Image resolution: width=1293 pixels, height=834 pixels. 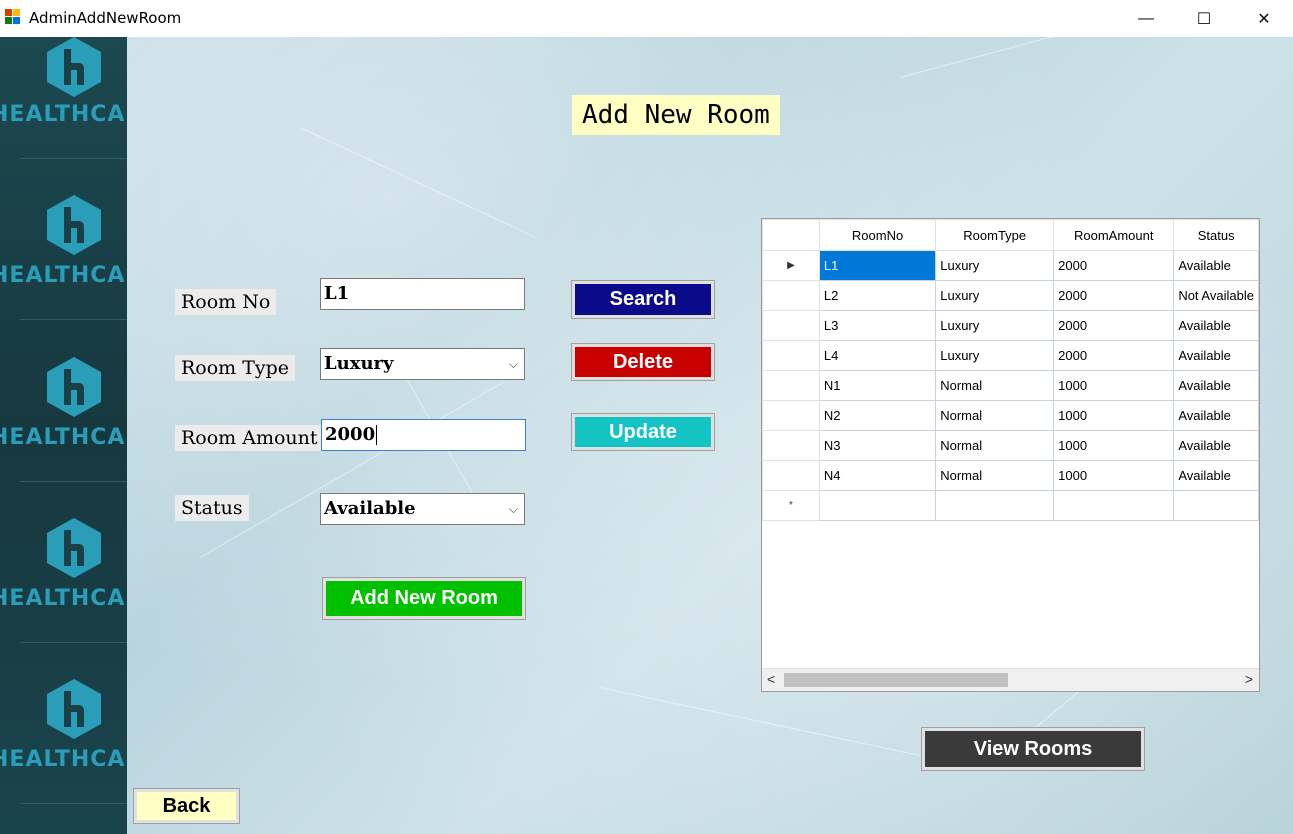 What do you see at coordinates (877, 415) in the screenshot?
I see `table-cell: N2` at bounding box center [877, 415].